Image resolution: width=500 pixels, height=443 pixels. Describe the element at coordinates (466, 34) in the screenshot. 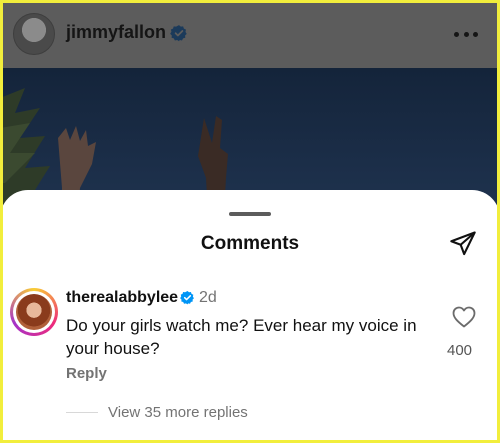

I see `more-options-icon` at that location.